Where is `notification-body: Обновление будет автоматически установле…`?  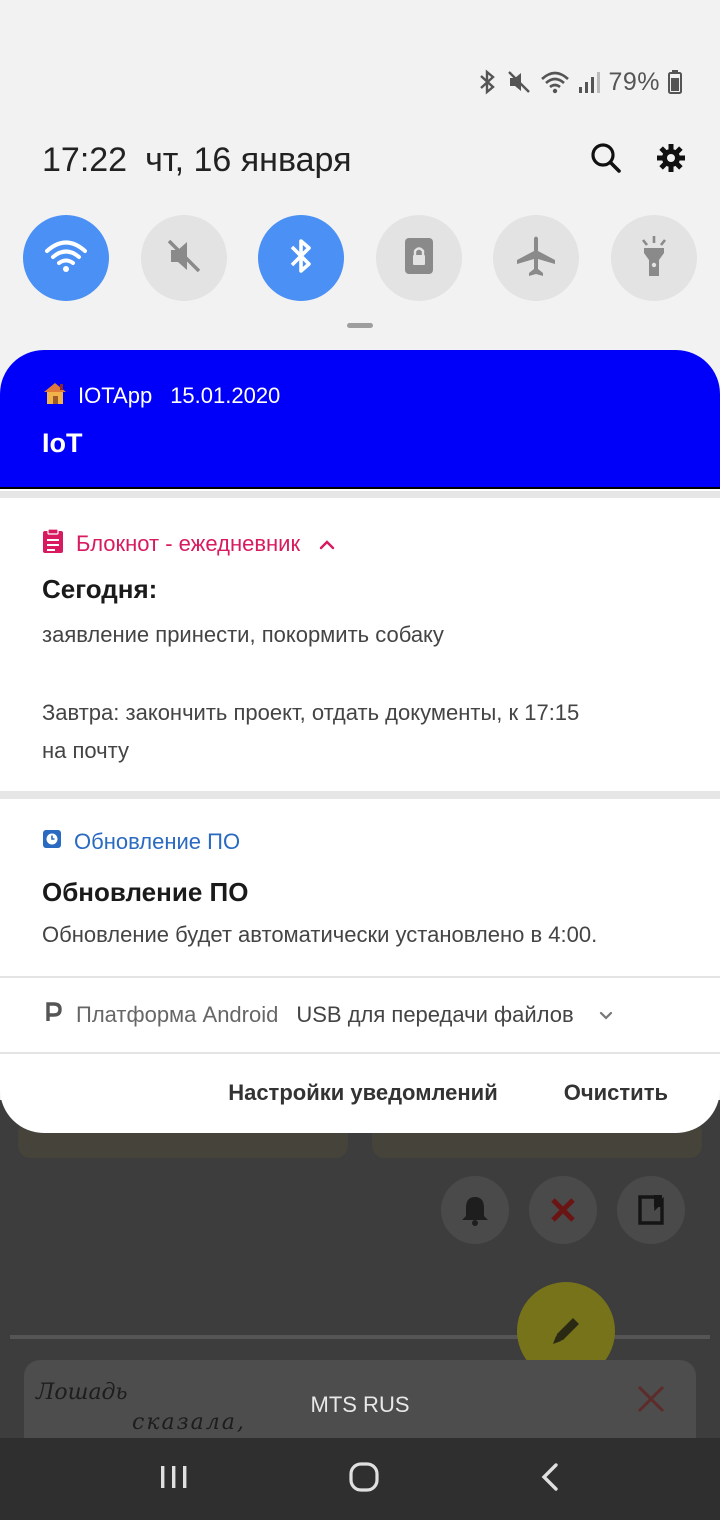 notification-body: Обновление будет автоматически установле… is located at coordinates (320, 934).